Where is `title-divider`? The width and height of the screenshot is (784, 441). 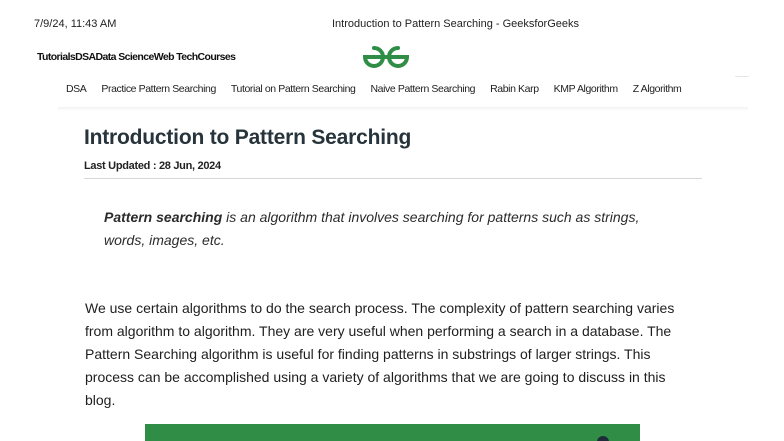
title-divider is located at coordinates (393, 178).